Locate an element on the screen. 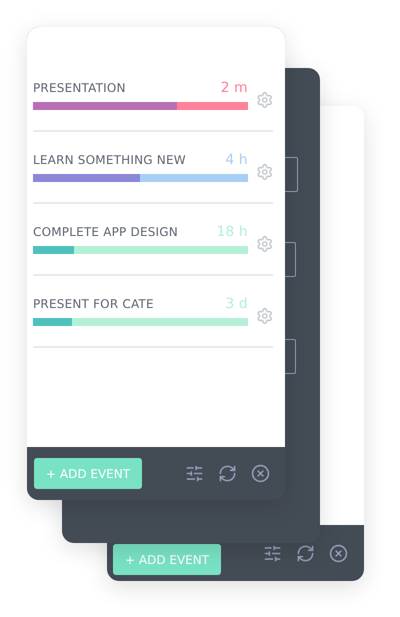 The width and height of the screenshot is (400, 617). event-name: COMPLETE APP DESIGN is located at coordinates (105, 232).